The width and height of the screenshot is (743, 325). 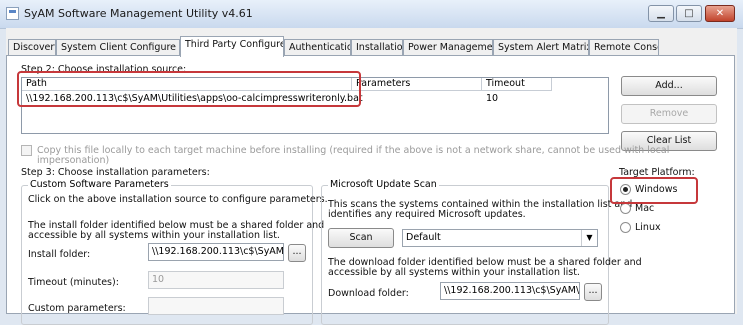 I want to click on custom-software-parameters-legend: Custom Software Parameters, so click(x=99, y=184).